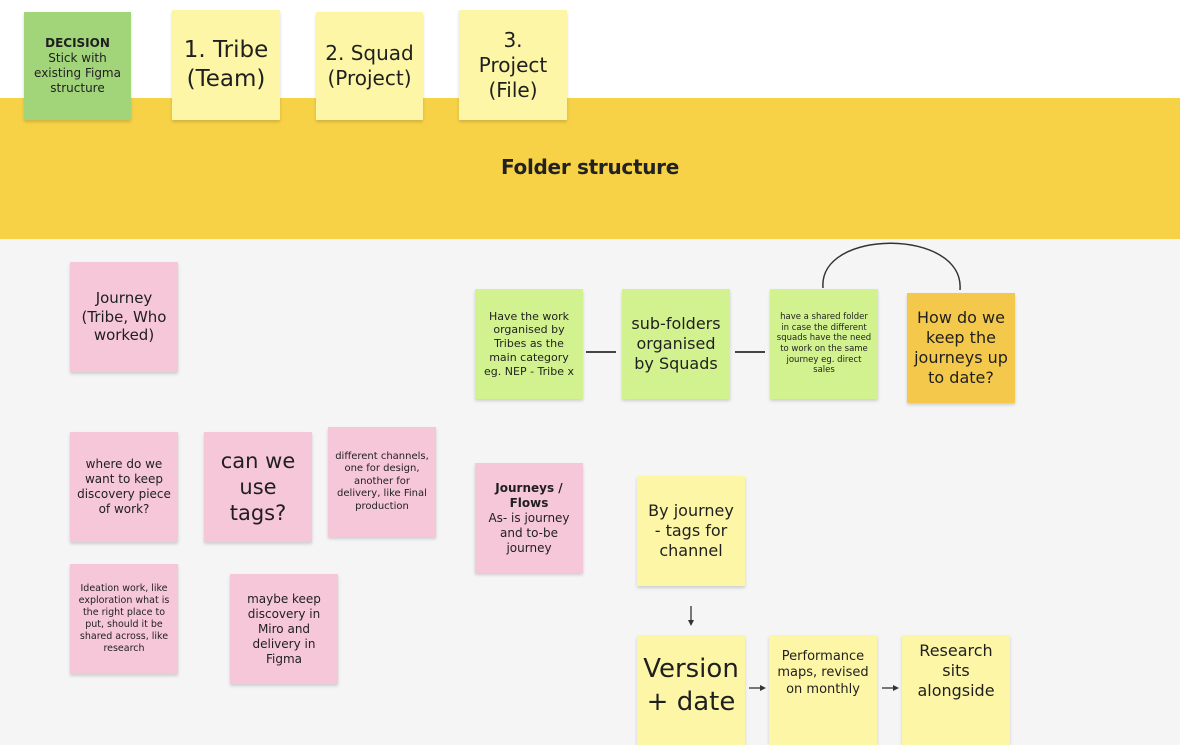 The width and height of the screenshot is (1180, 745). Describe the element at coordinates (691, 623) in the screenshot. I see `arrowhead-down` at that location.